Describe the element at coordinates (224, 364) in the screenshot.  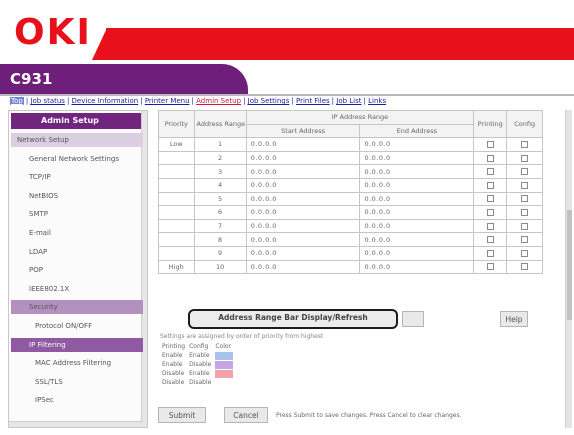
I see `legend-swatch-cell` at that location.